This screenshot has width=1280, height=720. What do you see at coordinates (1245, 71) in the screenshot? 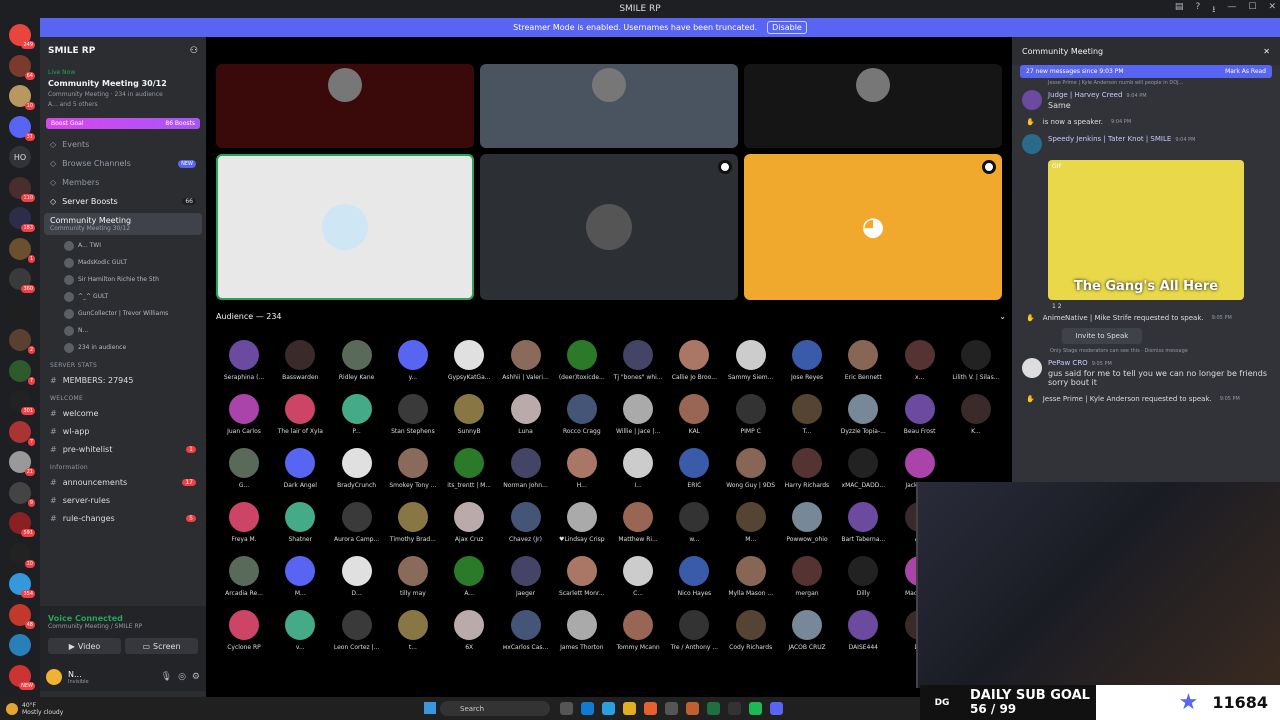
I see `mark-as-read-button: Mark As Read` at bounding box center [1245, 71].